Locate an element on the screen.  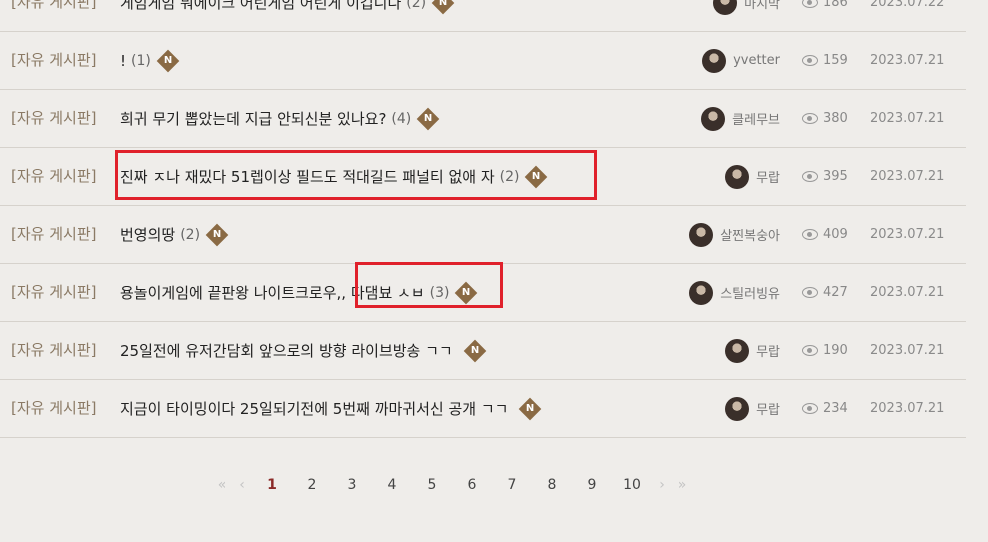
view-count: 380 is located at coordinates (825, 118).